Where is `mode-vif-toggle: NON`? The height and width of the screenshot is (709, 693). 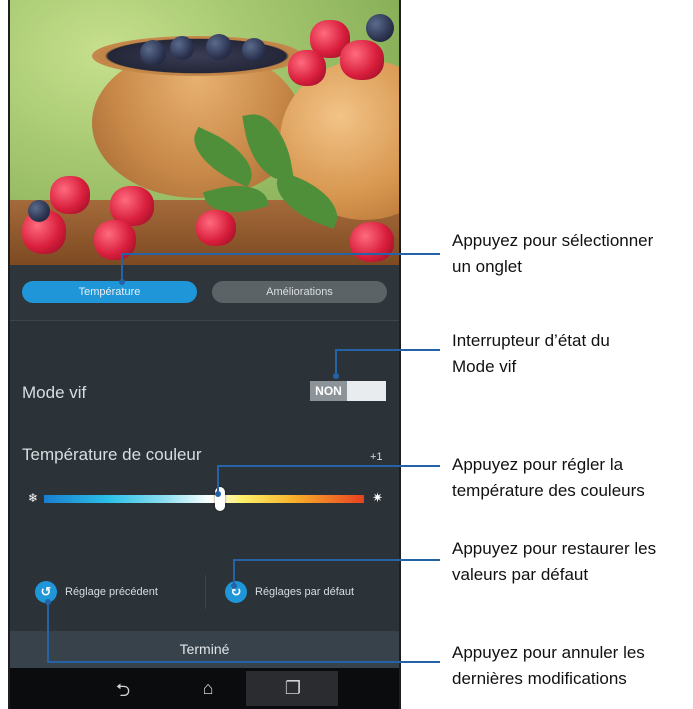 mode-vif-toggle: NON is located at coordinates (348, 391).